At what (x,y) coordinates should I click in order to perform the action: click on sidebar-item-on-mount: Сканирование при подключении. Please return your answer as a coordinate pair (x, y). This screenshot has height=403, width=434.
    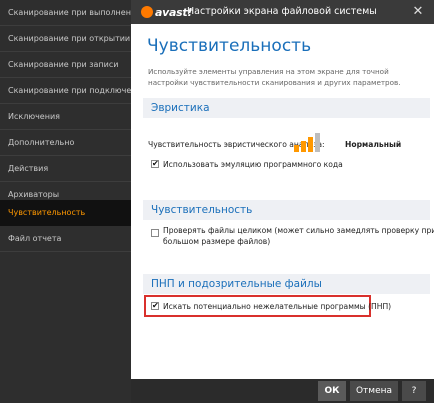
    Looking at the image, I should click on (65, 91).